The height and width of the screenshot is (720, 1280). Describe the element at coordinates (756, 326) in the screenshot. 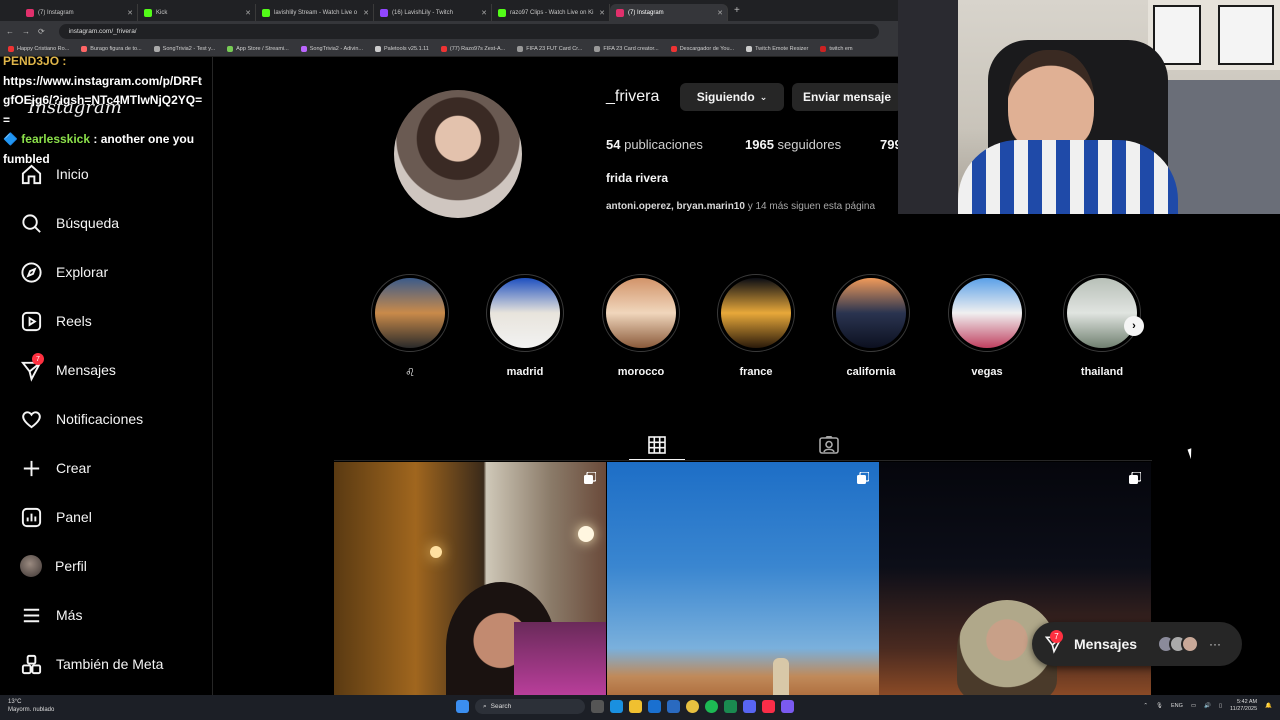

I see `story-highlight: france` at that location.